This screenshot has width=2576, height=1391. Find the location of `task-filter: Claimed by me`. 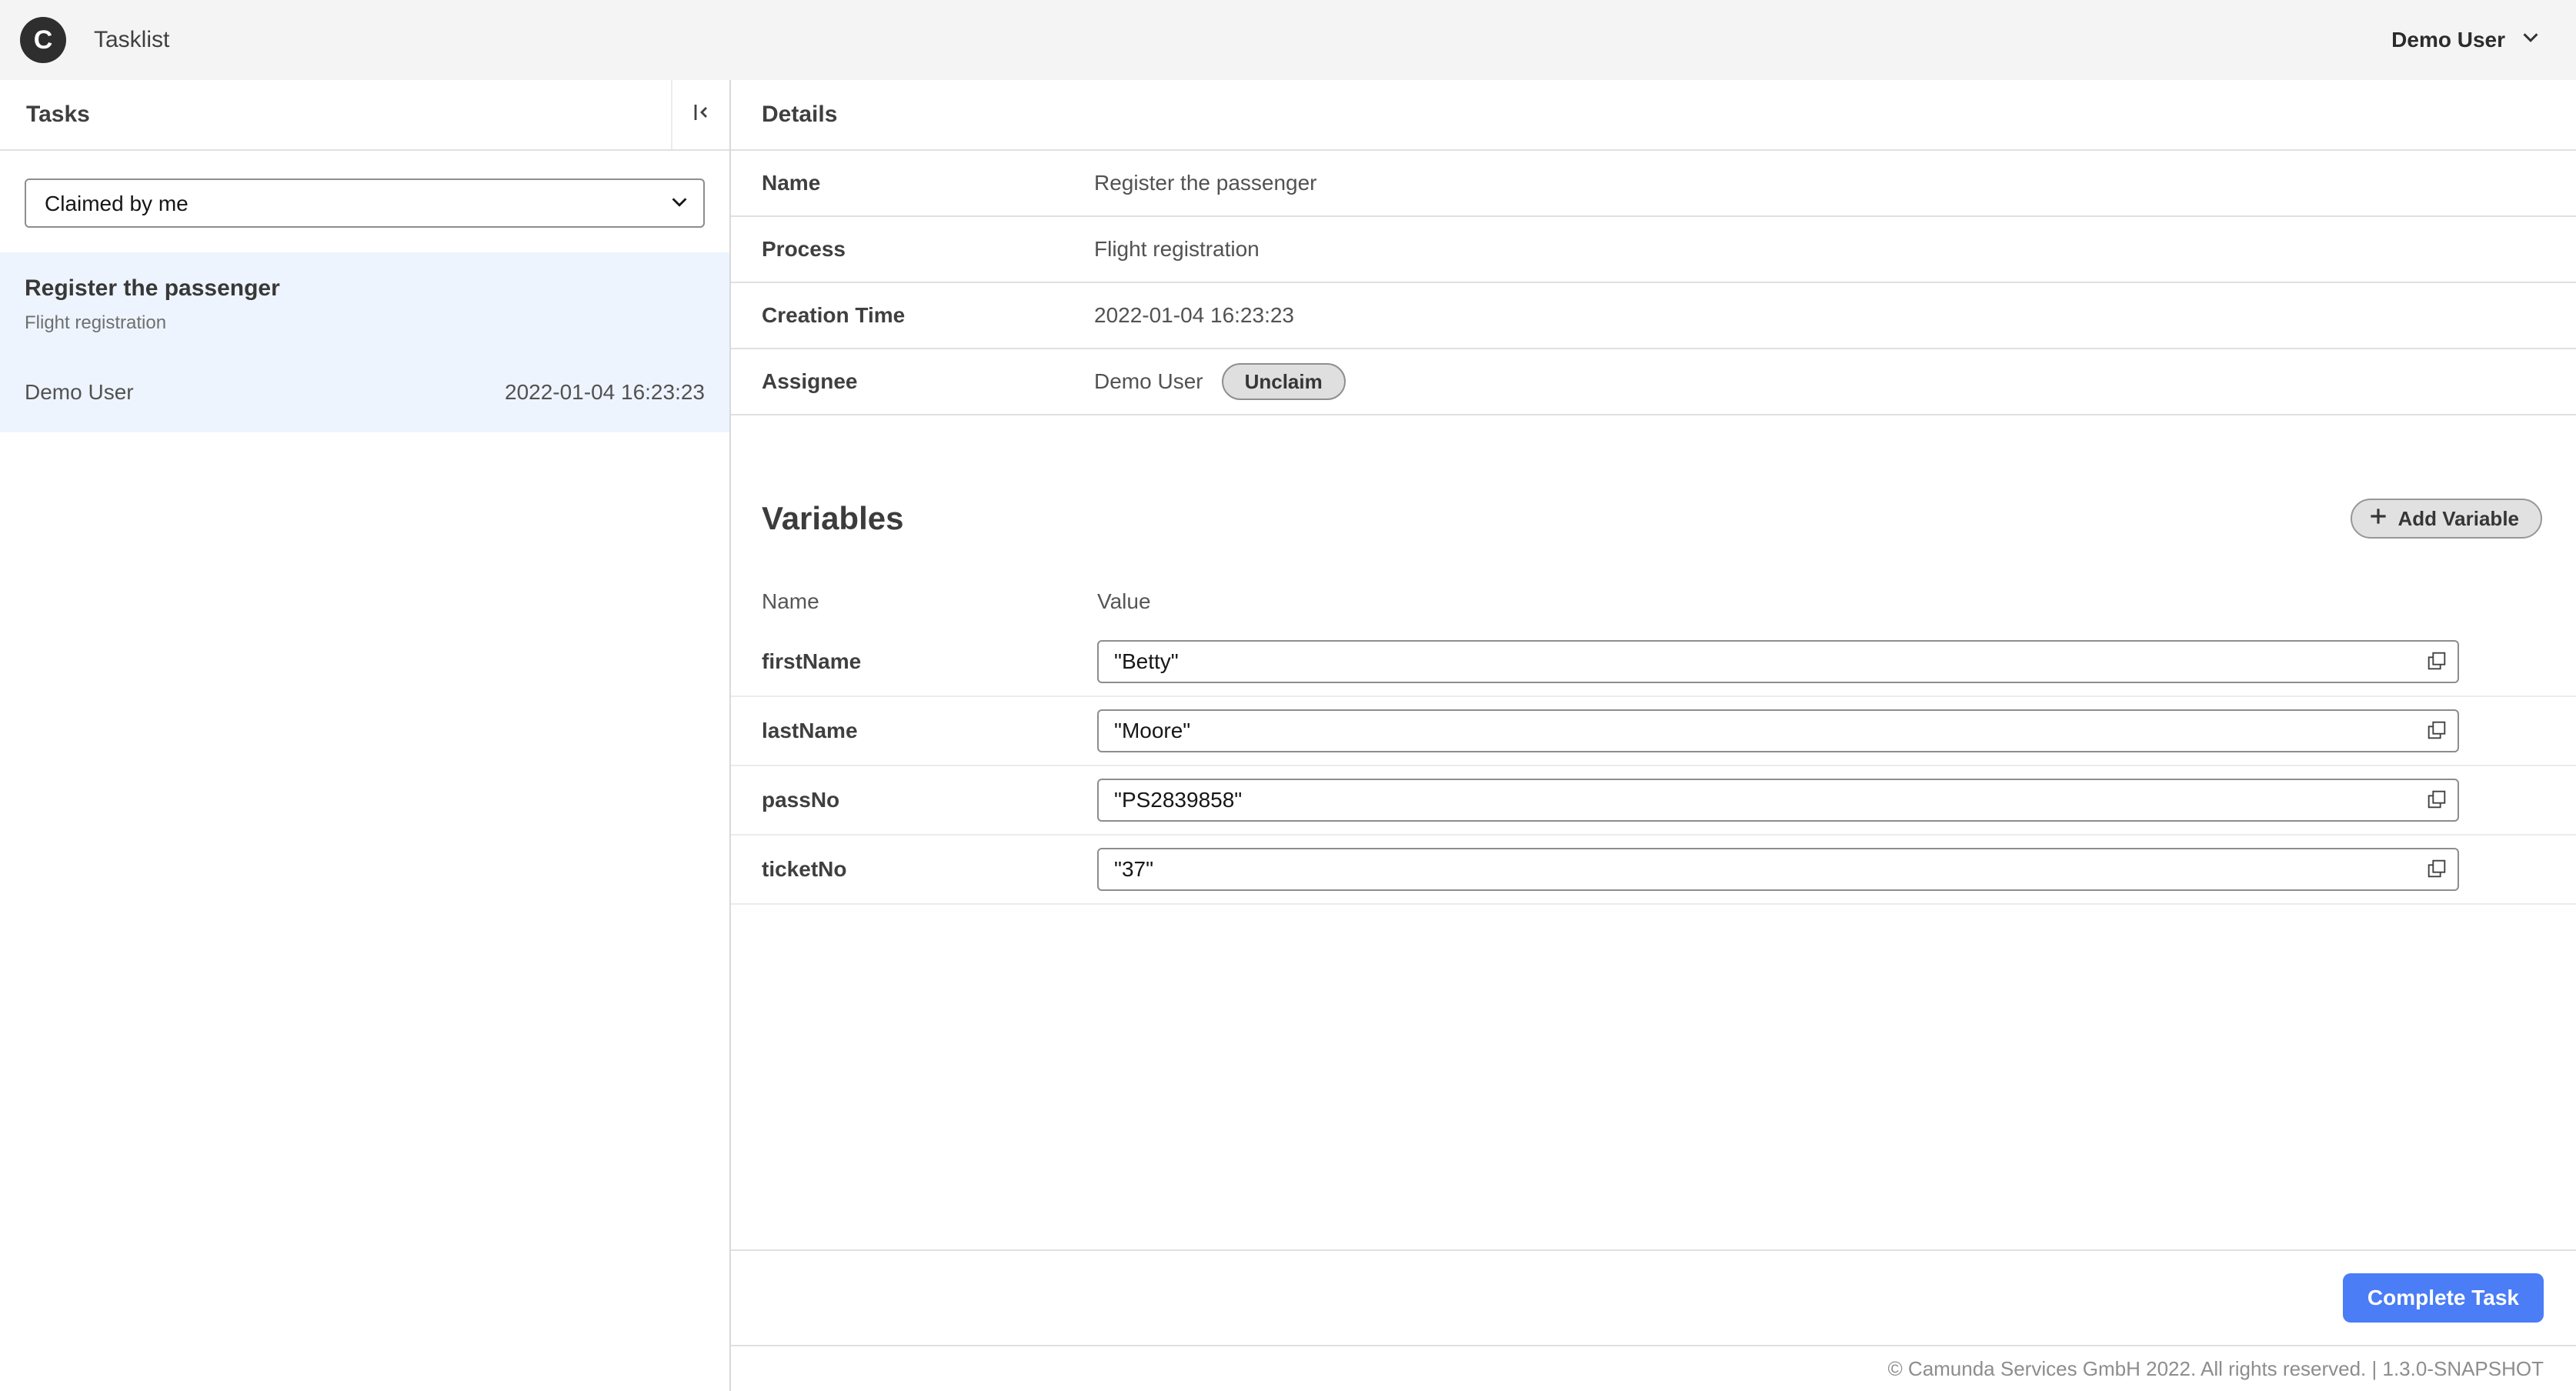

task-filter: Claimed by me is located at coordinates (365, 203).